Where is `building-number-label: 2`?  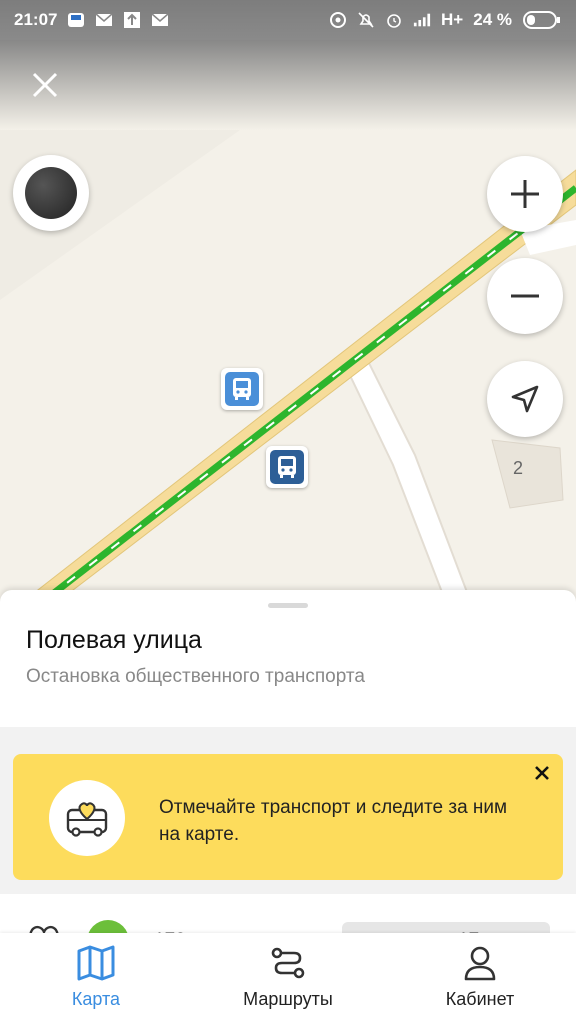
building-number-label: 2 is located at coordinates (518, 468).